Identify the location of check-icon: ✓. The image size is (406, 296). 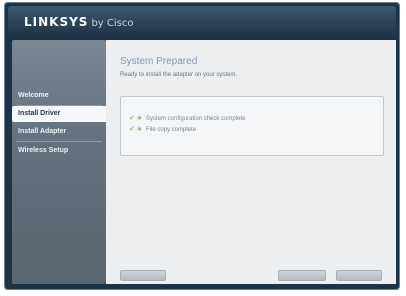
(132, 129).